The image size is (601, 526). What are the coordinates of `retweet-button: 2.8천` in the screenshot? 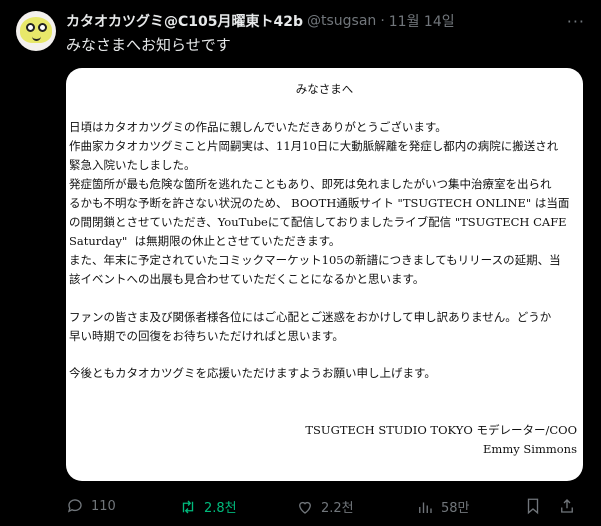 It's located at (208, 506).